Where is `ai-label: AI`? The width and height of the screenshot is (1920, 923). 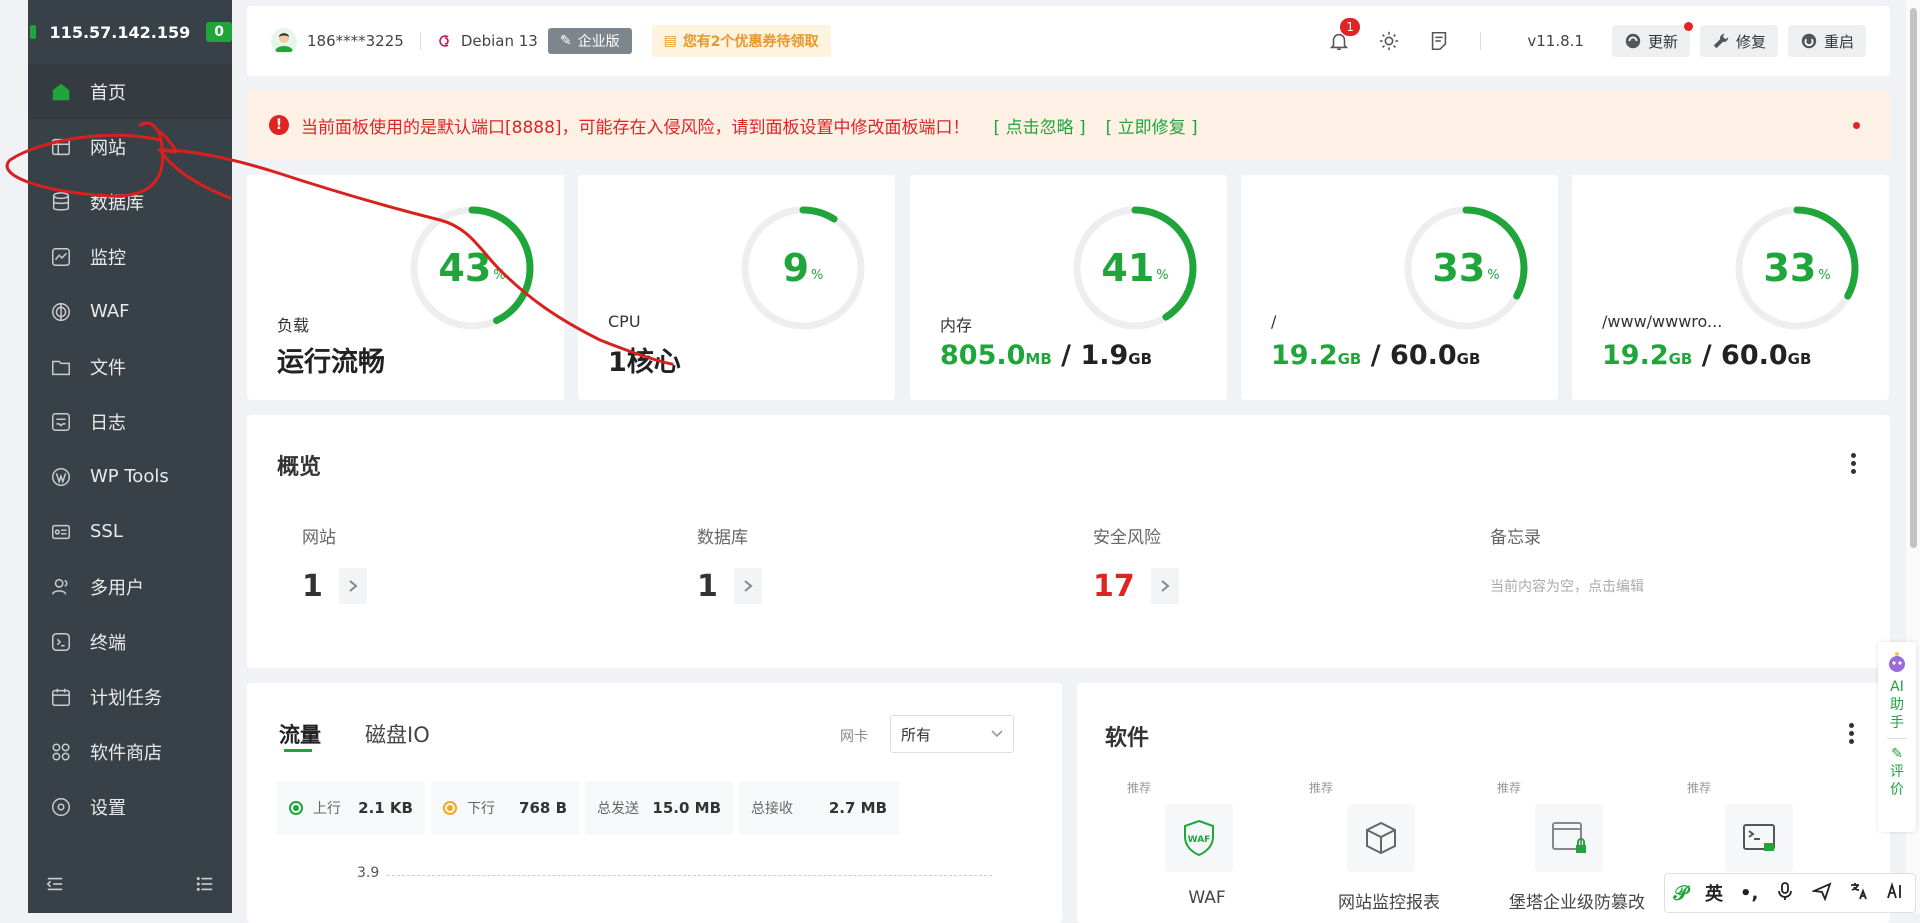
ai-label: AI is located at coordinates (1897, 687).